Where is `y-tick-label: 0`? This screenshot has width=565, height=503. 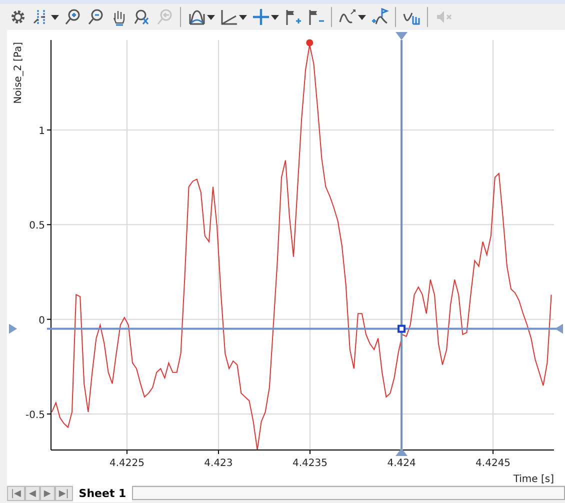 y-tick-label: 0 is located at coordinates (41, 320).